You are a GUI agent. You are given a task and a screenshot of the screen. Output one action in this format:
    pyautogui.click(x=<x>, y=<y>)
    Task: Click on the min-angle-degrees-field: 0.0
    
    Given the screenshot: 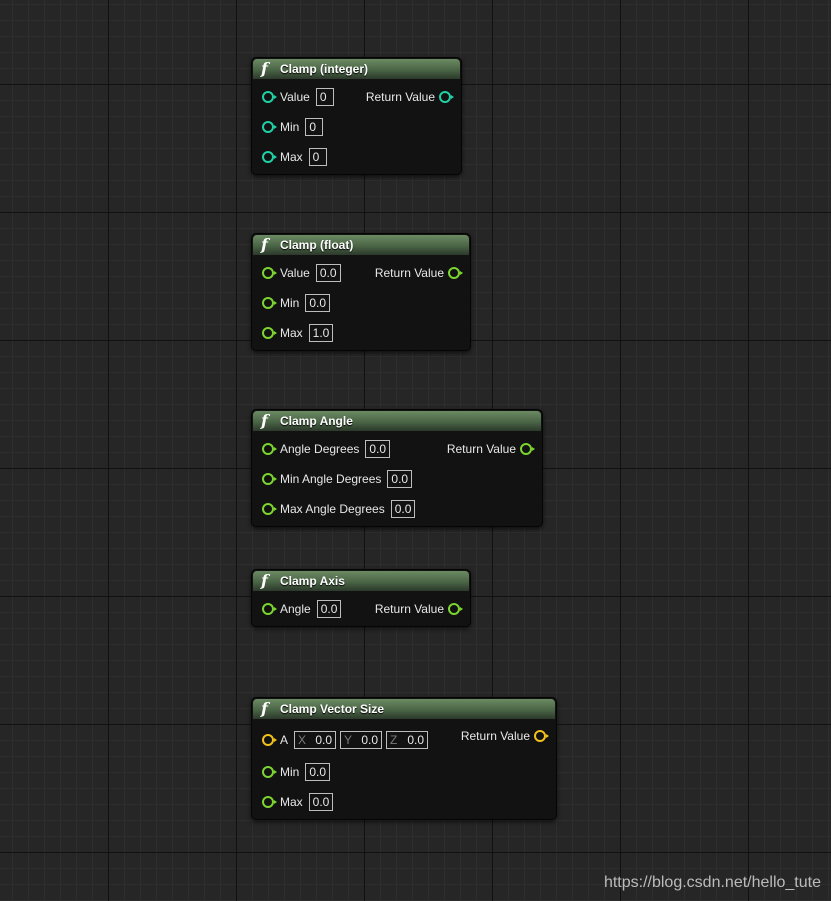 What is the action you would take?
    pyautogui.click(x=400, y=479)
    